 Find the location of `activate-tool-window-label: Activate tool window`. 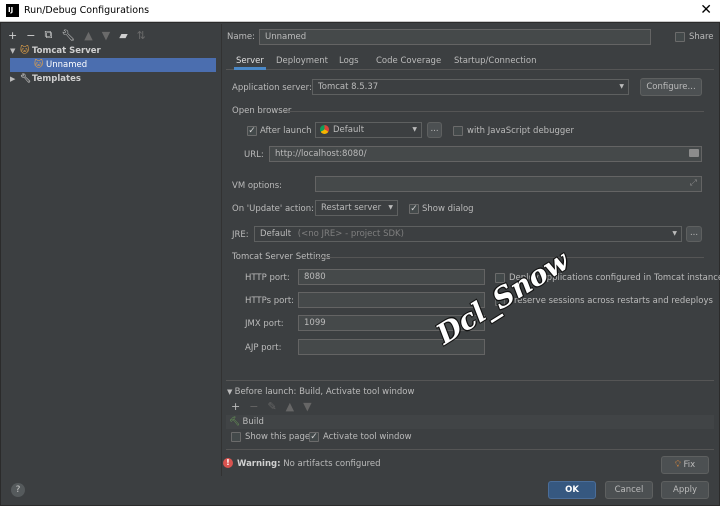

activate-tool-window-label: Activate tool window is located at coordinates (367, 437).